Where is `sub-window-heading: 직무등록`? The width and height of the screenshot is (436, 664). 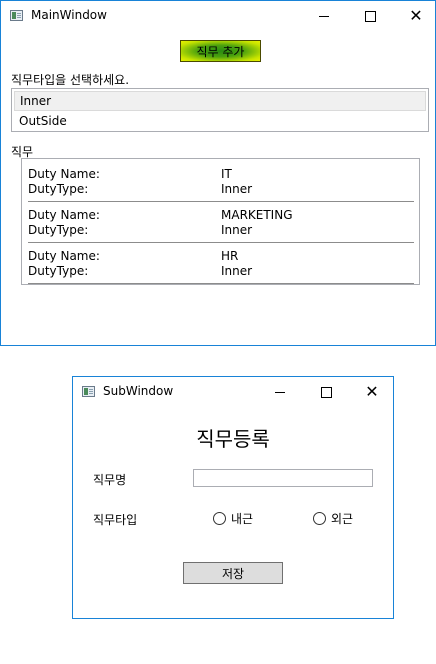 sub-window-heading: 직무등록 is located at coordinates (233, 439).